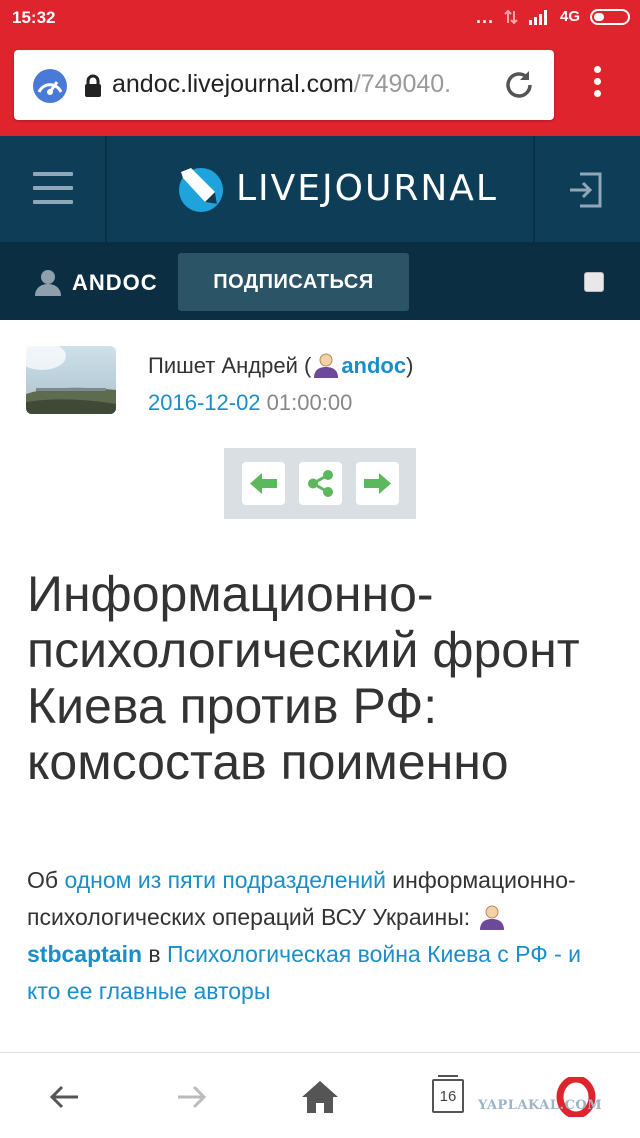 The width and height of the screenshot is (640, 1138). I want to click on reload-icon, so click(519, 85).